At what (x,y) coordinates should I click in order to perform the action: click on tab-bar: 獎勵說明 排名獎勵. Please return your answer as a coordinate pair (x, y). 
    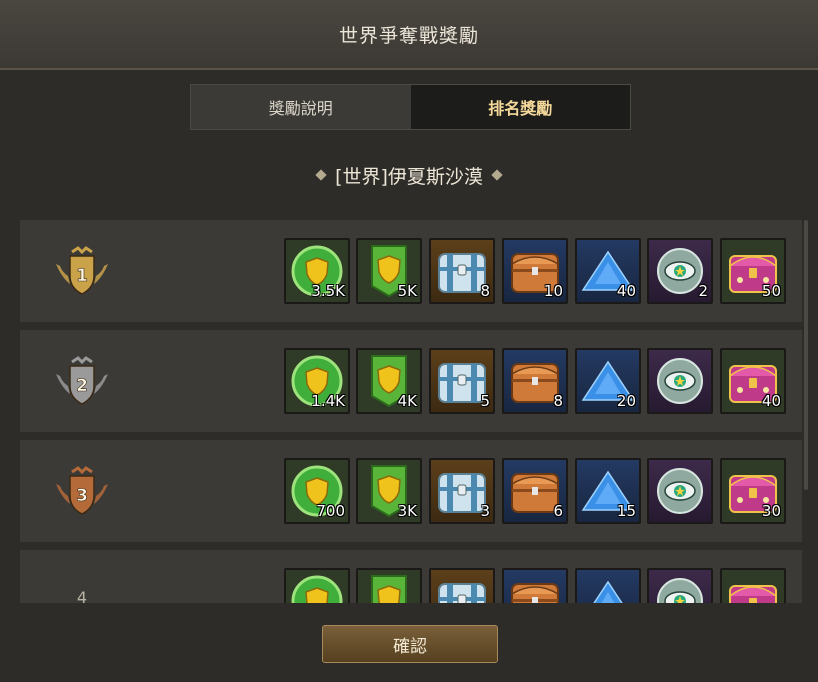
    Looking at the image, I should click on (410, 107).